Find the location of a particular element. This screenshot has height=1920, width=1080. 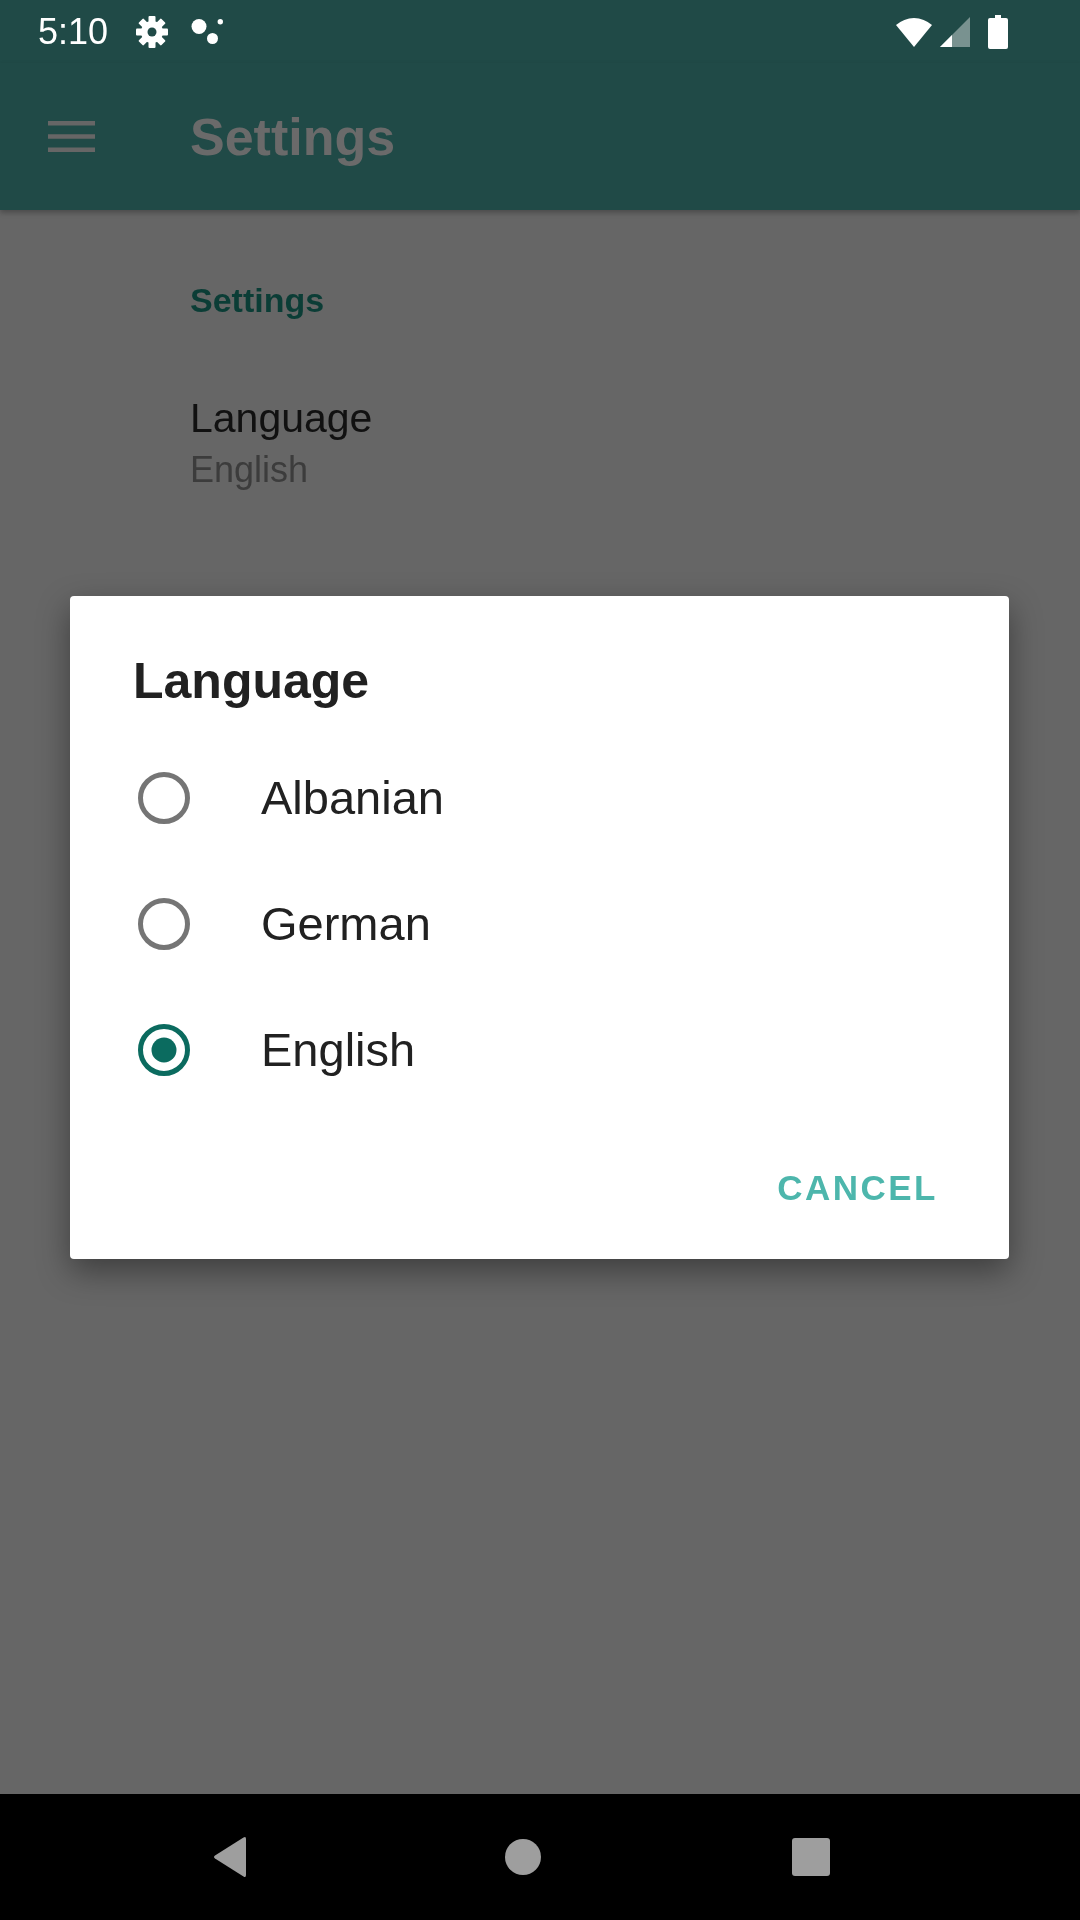

signal-icon is located at coordinates (955, 31).